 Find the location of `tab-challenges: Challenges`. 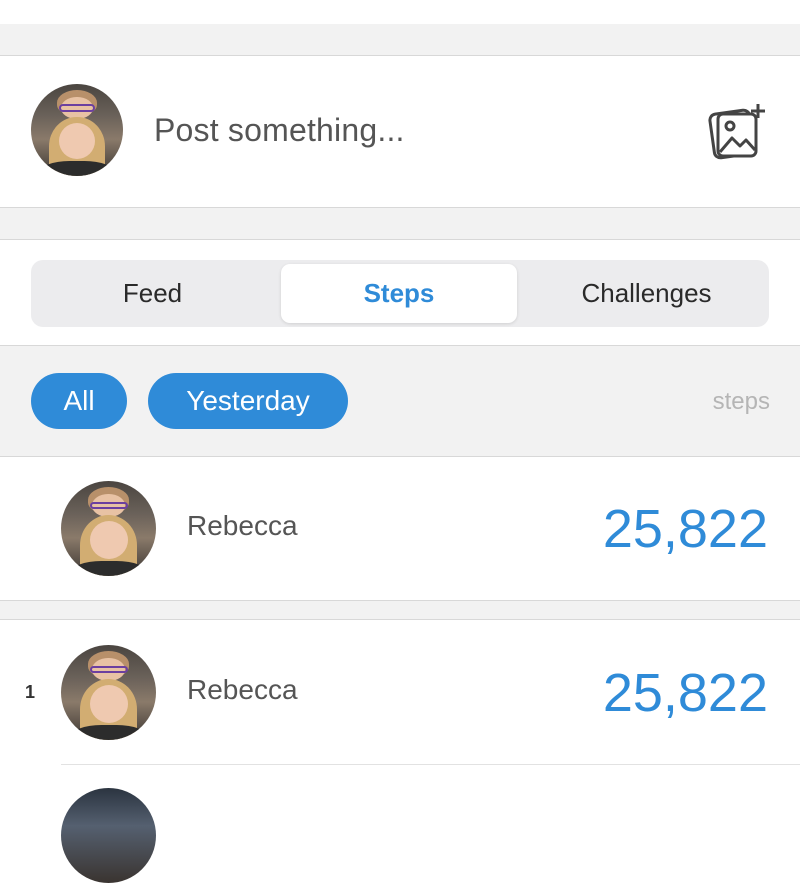

tab-challenges: Challenges is located at coordinates (646, 293).